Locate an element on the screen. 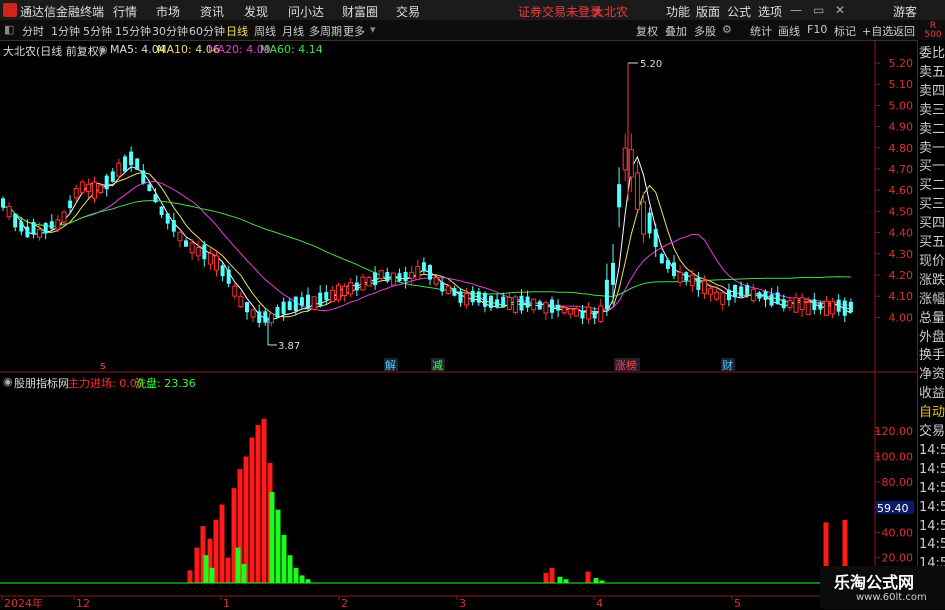  main-force-label: 主力进场: 0.00 is located at coordinates (106, 383).